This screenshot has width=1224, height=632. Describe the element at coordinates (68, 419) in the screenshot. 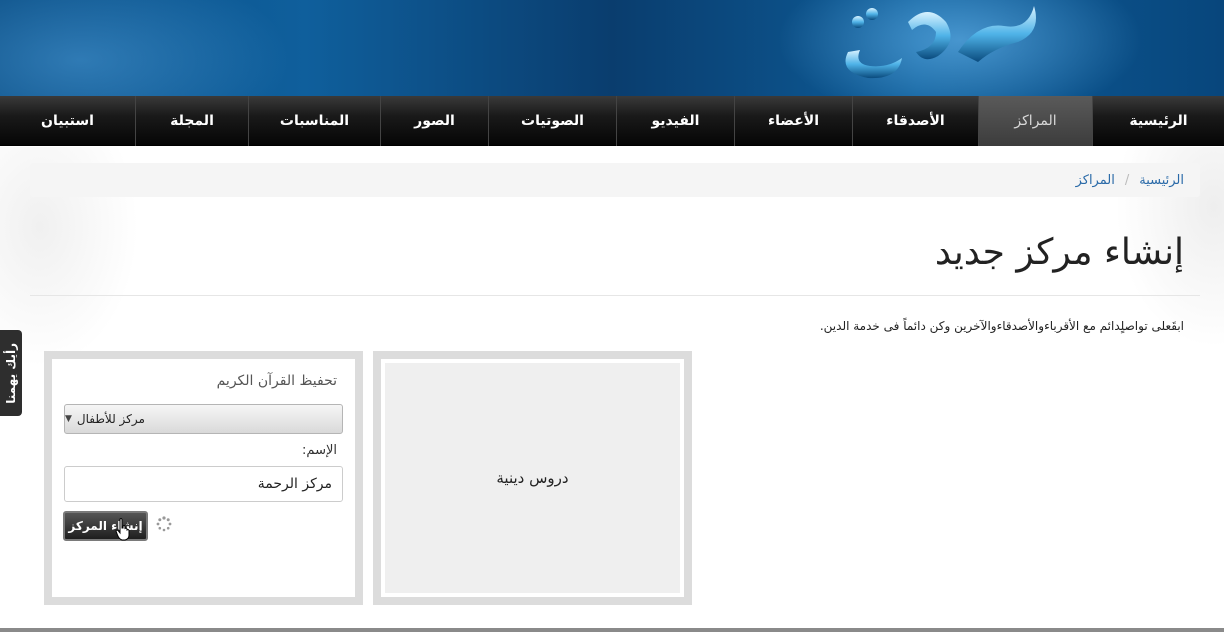

I see `chevron-down-icon: ▼` at that location.